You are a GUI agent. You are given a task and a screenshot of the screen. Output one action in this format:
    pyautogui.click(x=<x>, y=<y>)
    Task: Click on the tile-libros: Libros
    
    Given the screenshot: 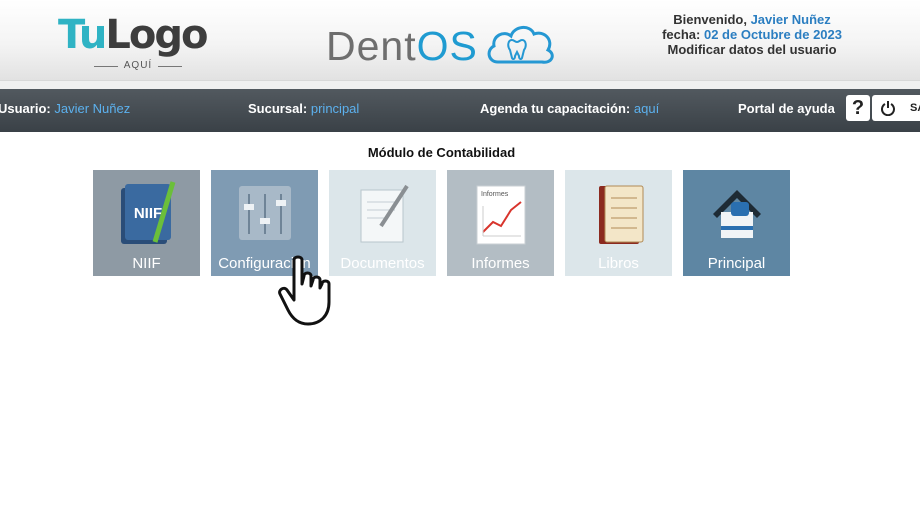 What is the action you would take?
    pyautogui.click(x=618, y=223)
    